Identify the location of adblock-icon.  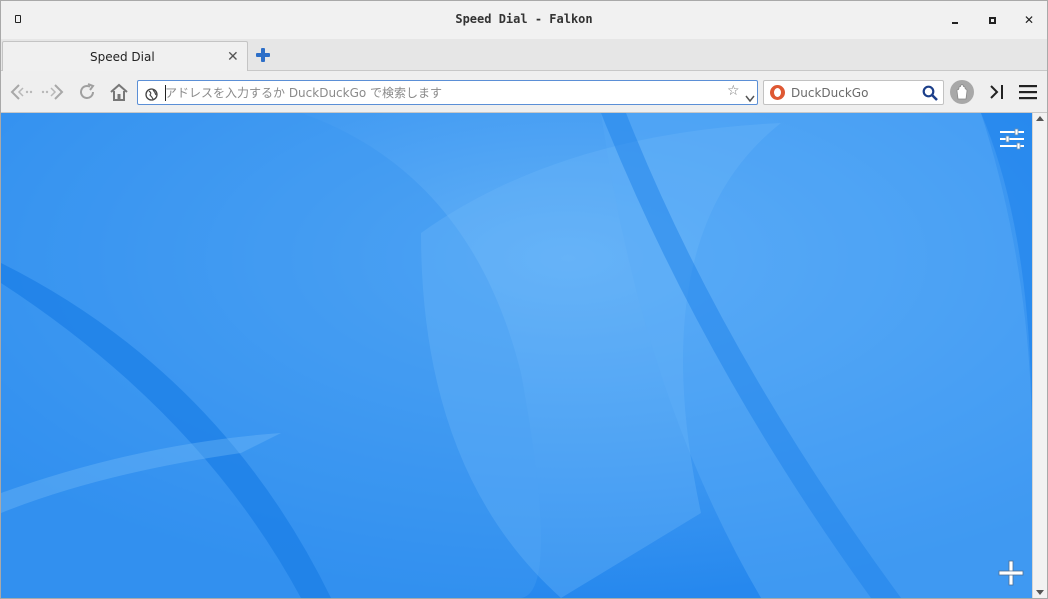
(962, 92).